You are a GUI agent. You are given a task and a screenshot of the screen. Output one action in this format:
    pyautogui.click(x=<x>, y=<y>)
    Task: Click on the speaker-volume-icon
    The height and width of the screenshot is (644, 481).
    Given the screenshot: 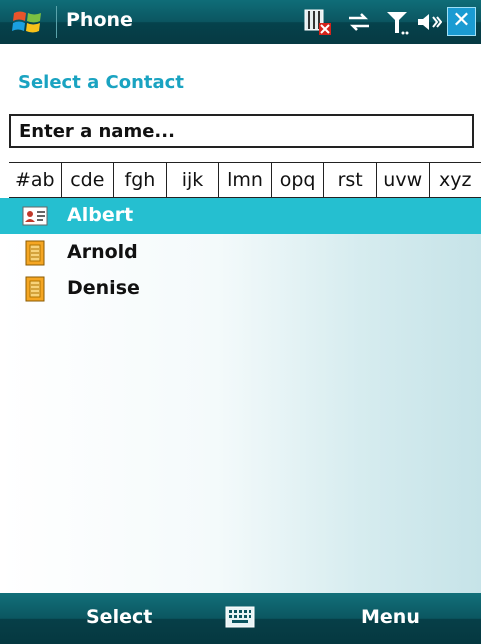 What is the action you would take?
    pyautogui.click(x=429, y=22)
    